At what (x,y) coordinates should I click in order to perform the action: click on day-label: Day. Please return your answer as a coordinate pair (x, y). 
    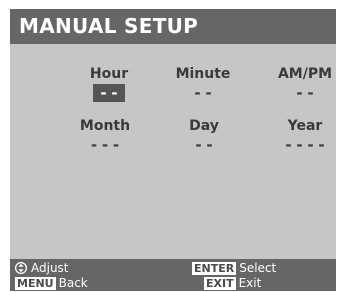
    Looking at the image, I should click on (204, 126).